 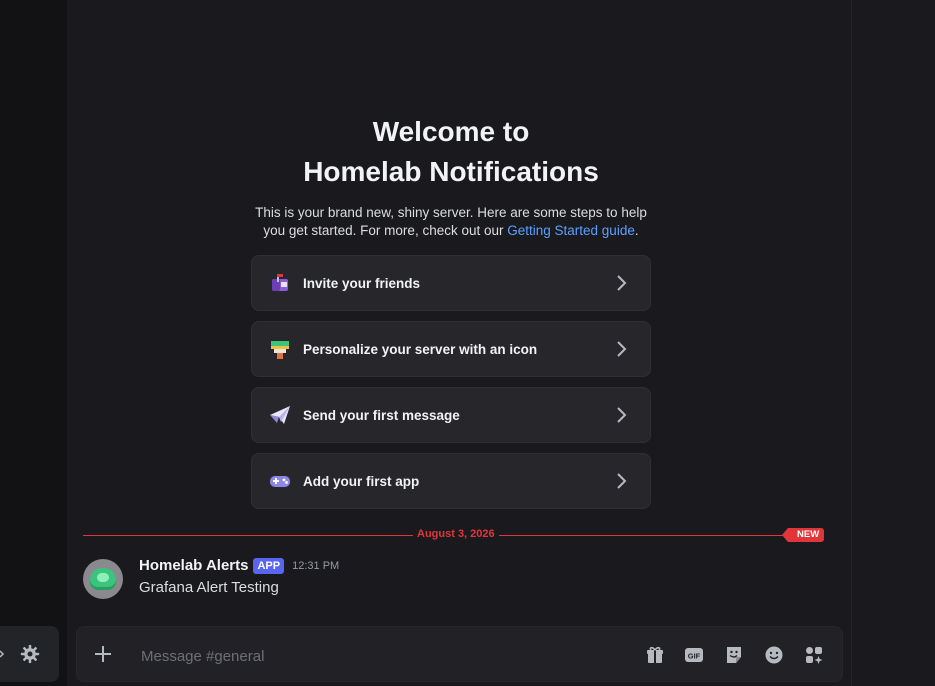 I want to click on member-list-panel, so click(x=893, y=343).